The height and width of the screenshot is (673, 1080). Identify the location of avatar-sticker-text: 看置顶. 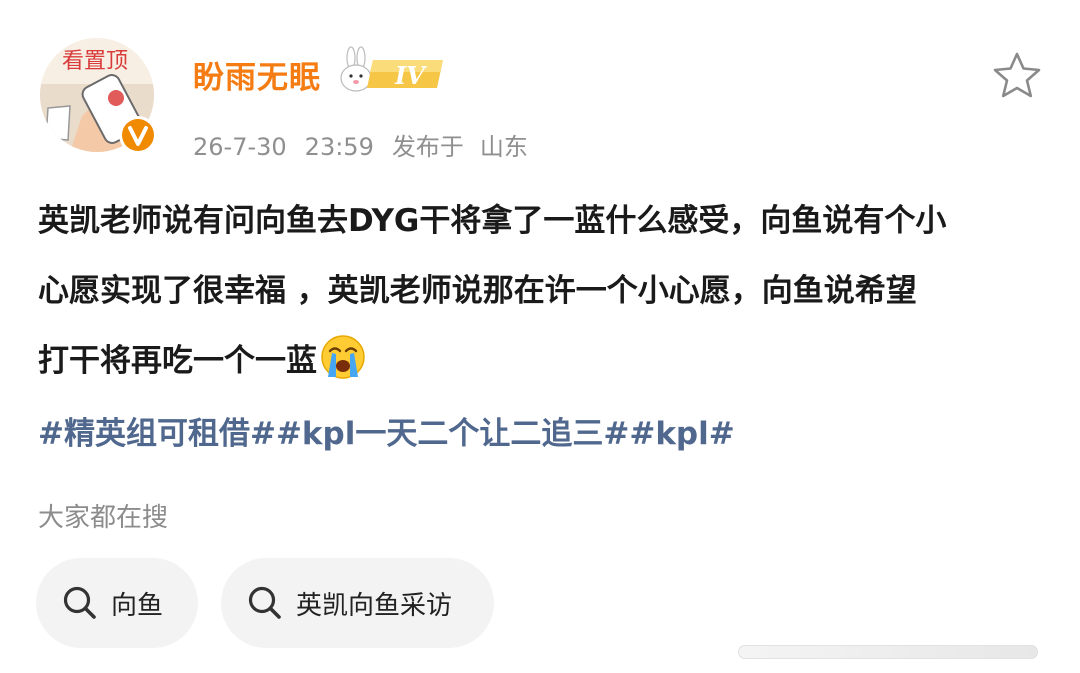
(95, 61).